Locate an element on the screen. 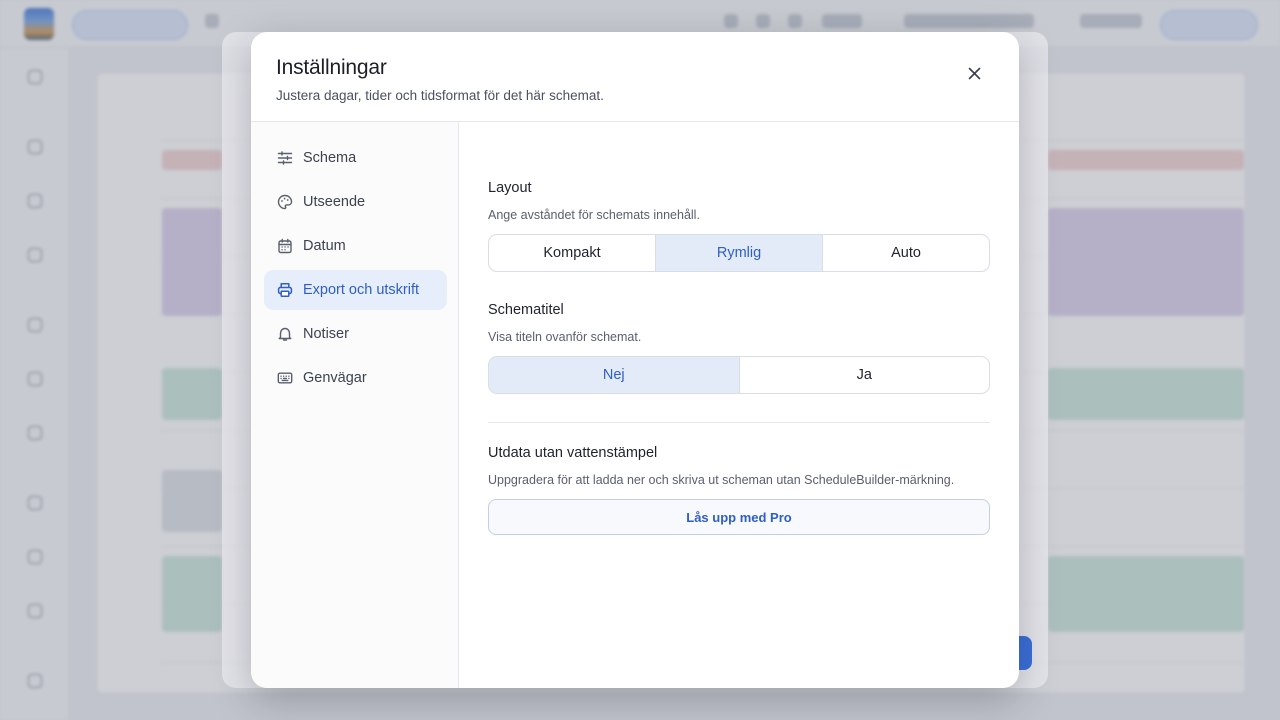 The image size is (1280, 720). keyboard-icon is located at coordinates (284, 378).